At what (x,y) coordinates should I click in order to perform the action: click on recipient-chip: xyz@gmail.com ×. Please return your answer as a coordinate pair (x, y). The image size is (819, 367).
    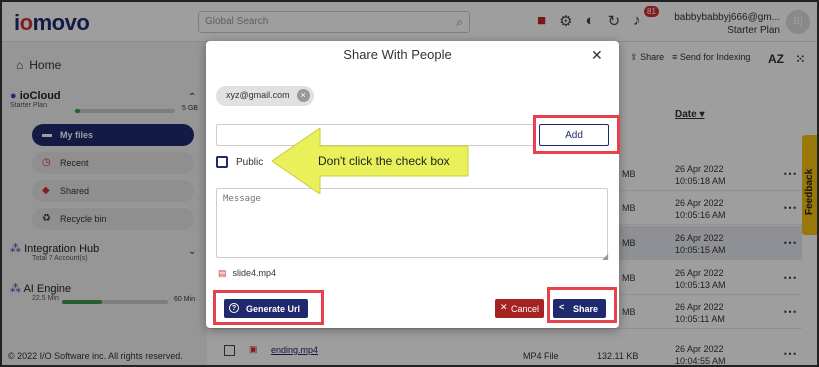
    Looking at the image, I should click on (265, 96).